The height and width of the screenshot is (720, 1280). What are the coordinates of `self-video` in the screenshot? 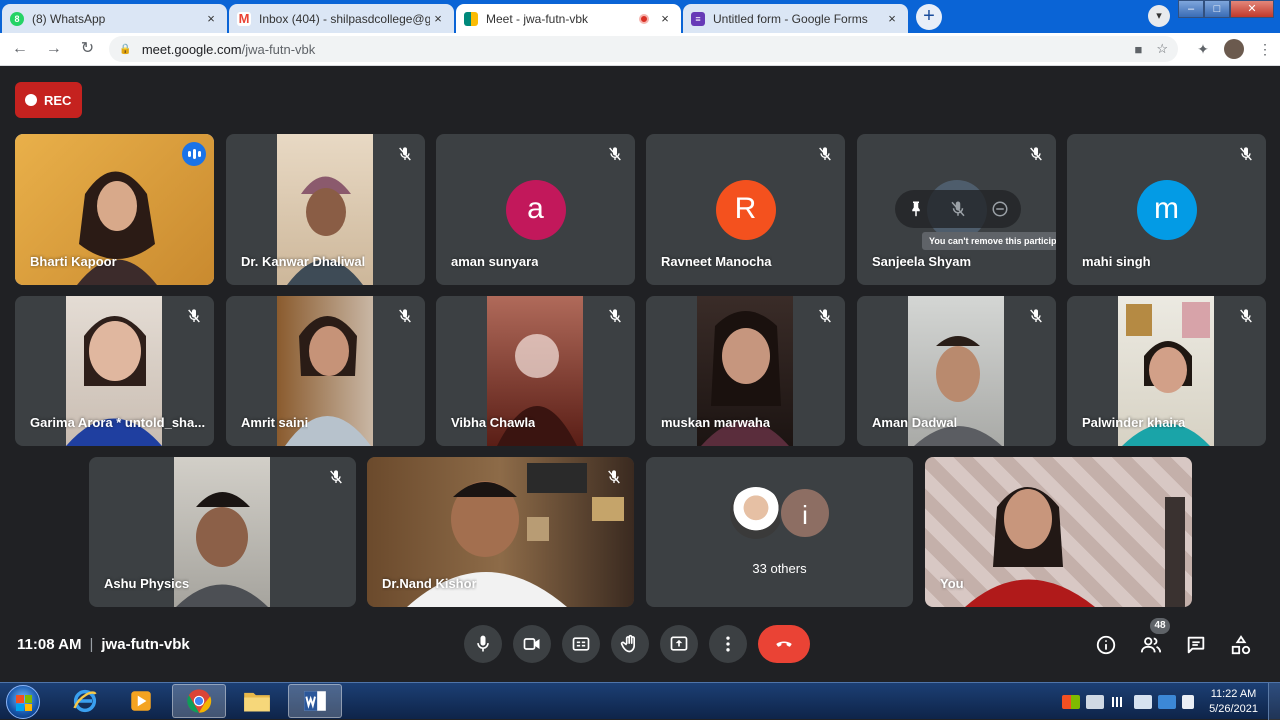 It's located at (1058, 532).